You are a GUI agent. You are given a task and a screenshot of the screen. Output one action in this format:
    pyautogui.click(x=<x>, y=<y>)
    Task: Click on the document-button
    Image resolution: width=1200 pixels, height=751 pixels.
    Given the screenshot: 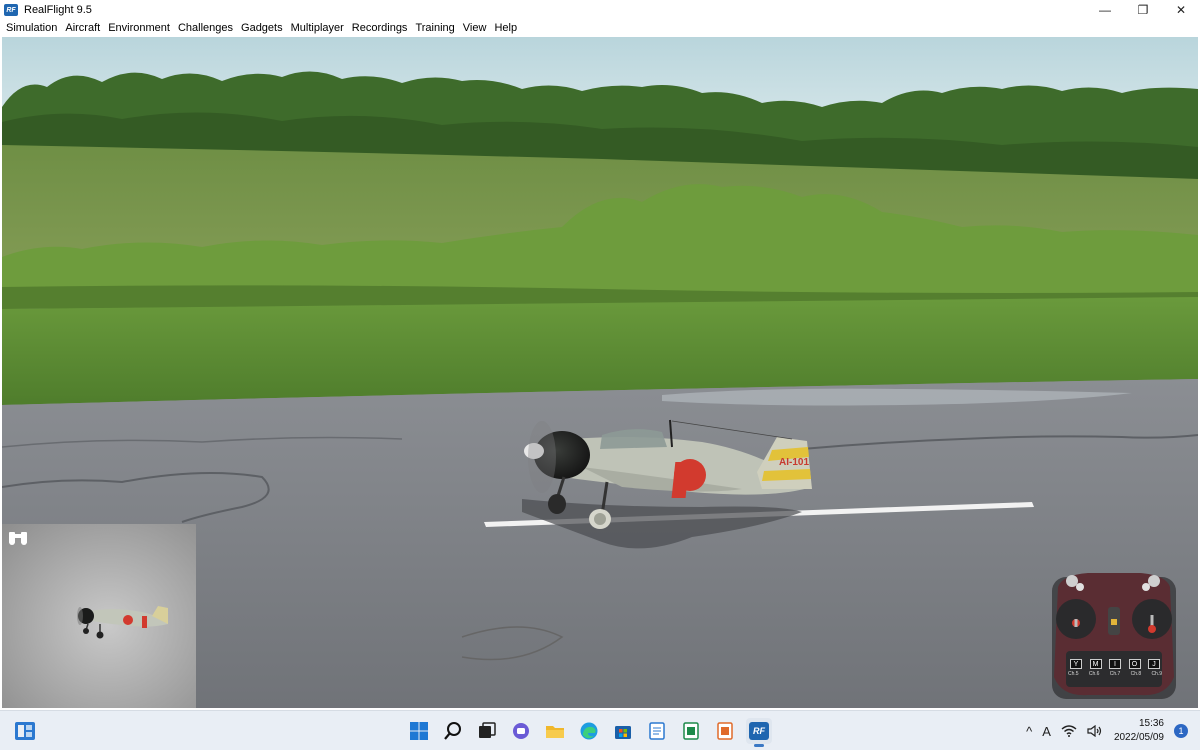 What is the action you would take?
    pyautogui.click(x=725, y=731)
    